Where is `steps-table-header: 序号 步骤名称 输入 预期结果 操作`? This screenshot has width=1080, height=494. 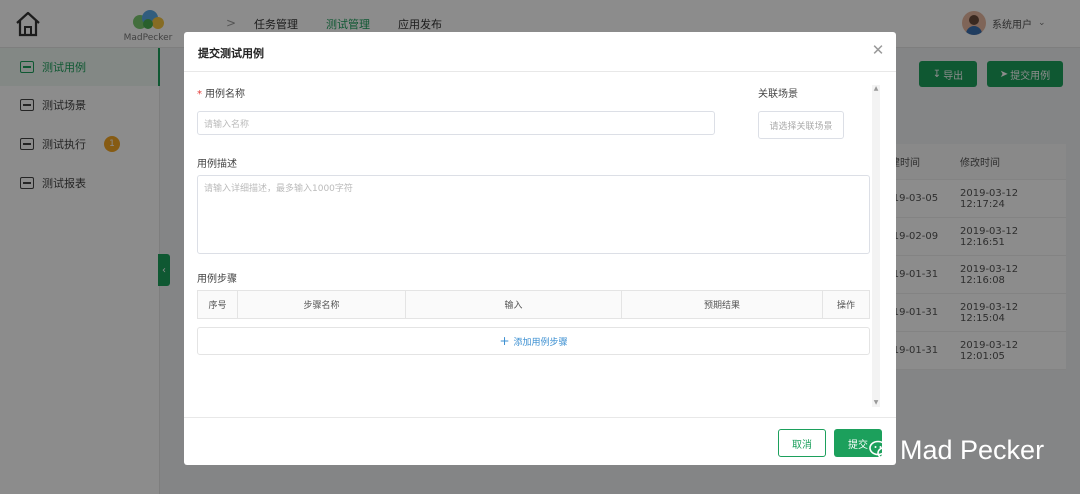
steps-table-header: 序号 步骤名称 输入 预期结果 操作 is located at coordinates (533, 304).